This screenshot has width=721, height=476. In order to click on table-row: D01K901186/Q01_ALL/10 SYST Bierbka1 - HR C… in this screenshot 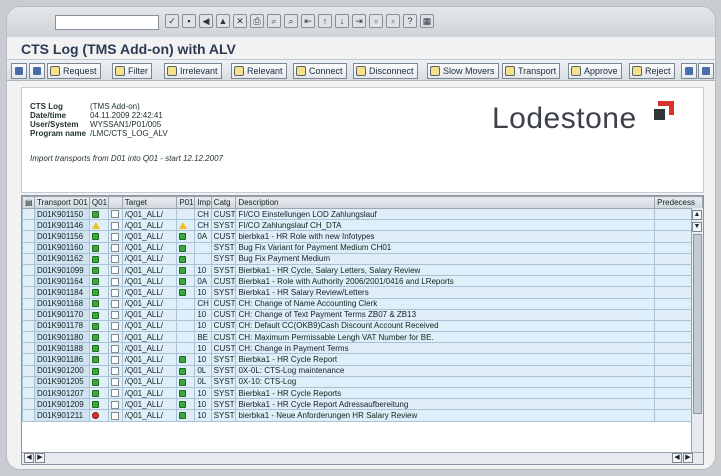, I will do `click(362, 359)`.